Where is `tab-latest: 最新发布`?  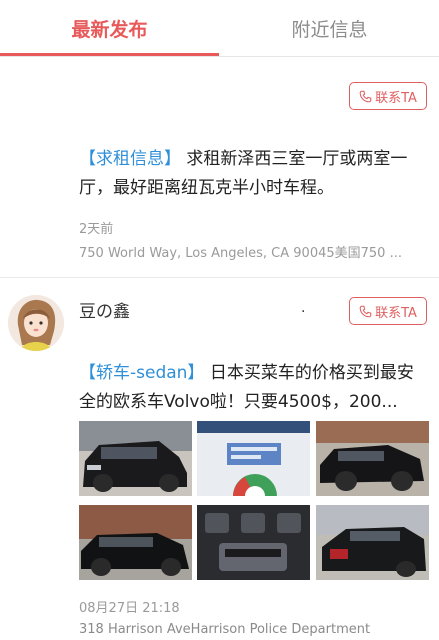
tab-latest: 最新发布 is located at coordinates (109, 28).